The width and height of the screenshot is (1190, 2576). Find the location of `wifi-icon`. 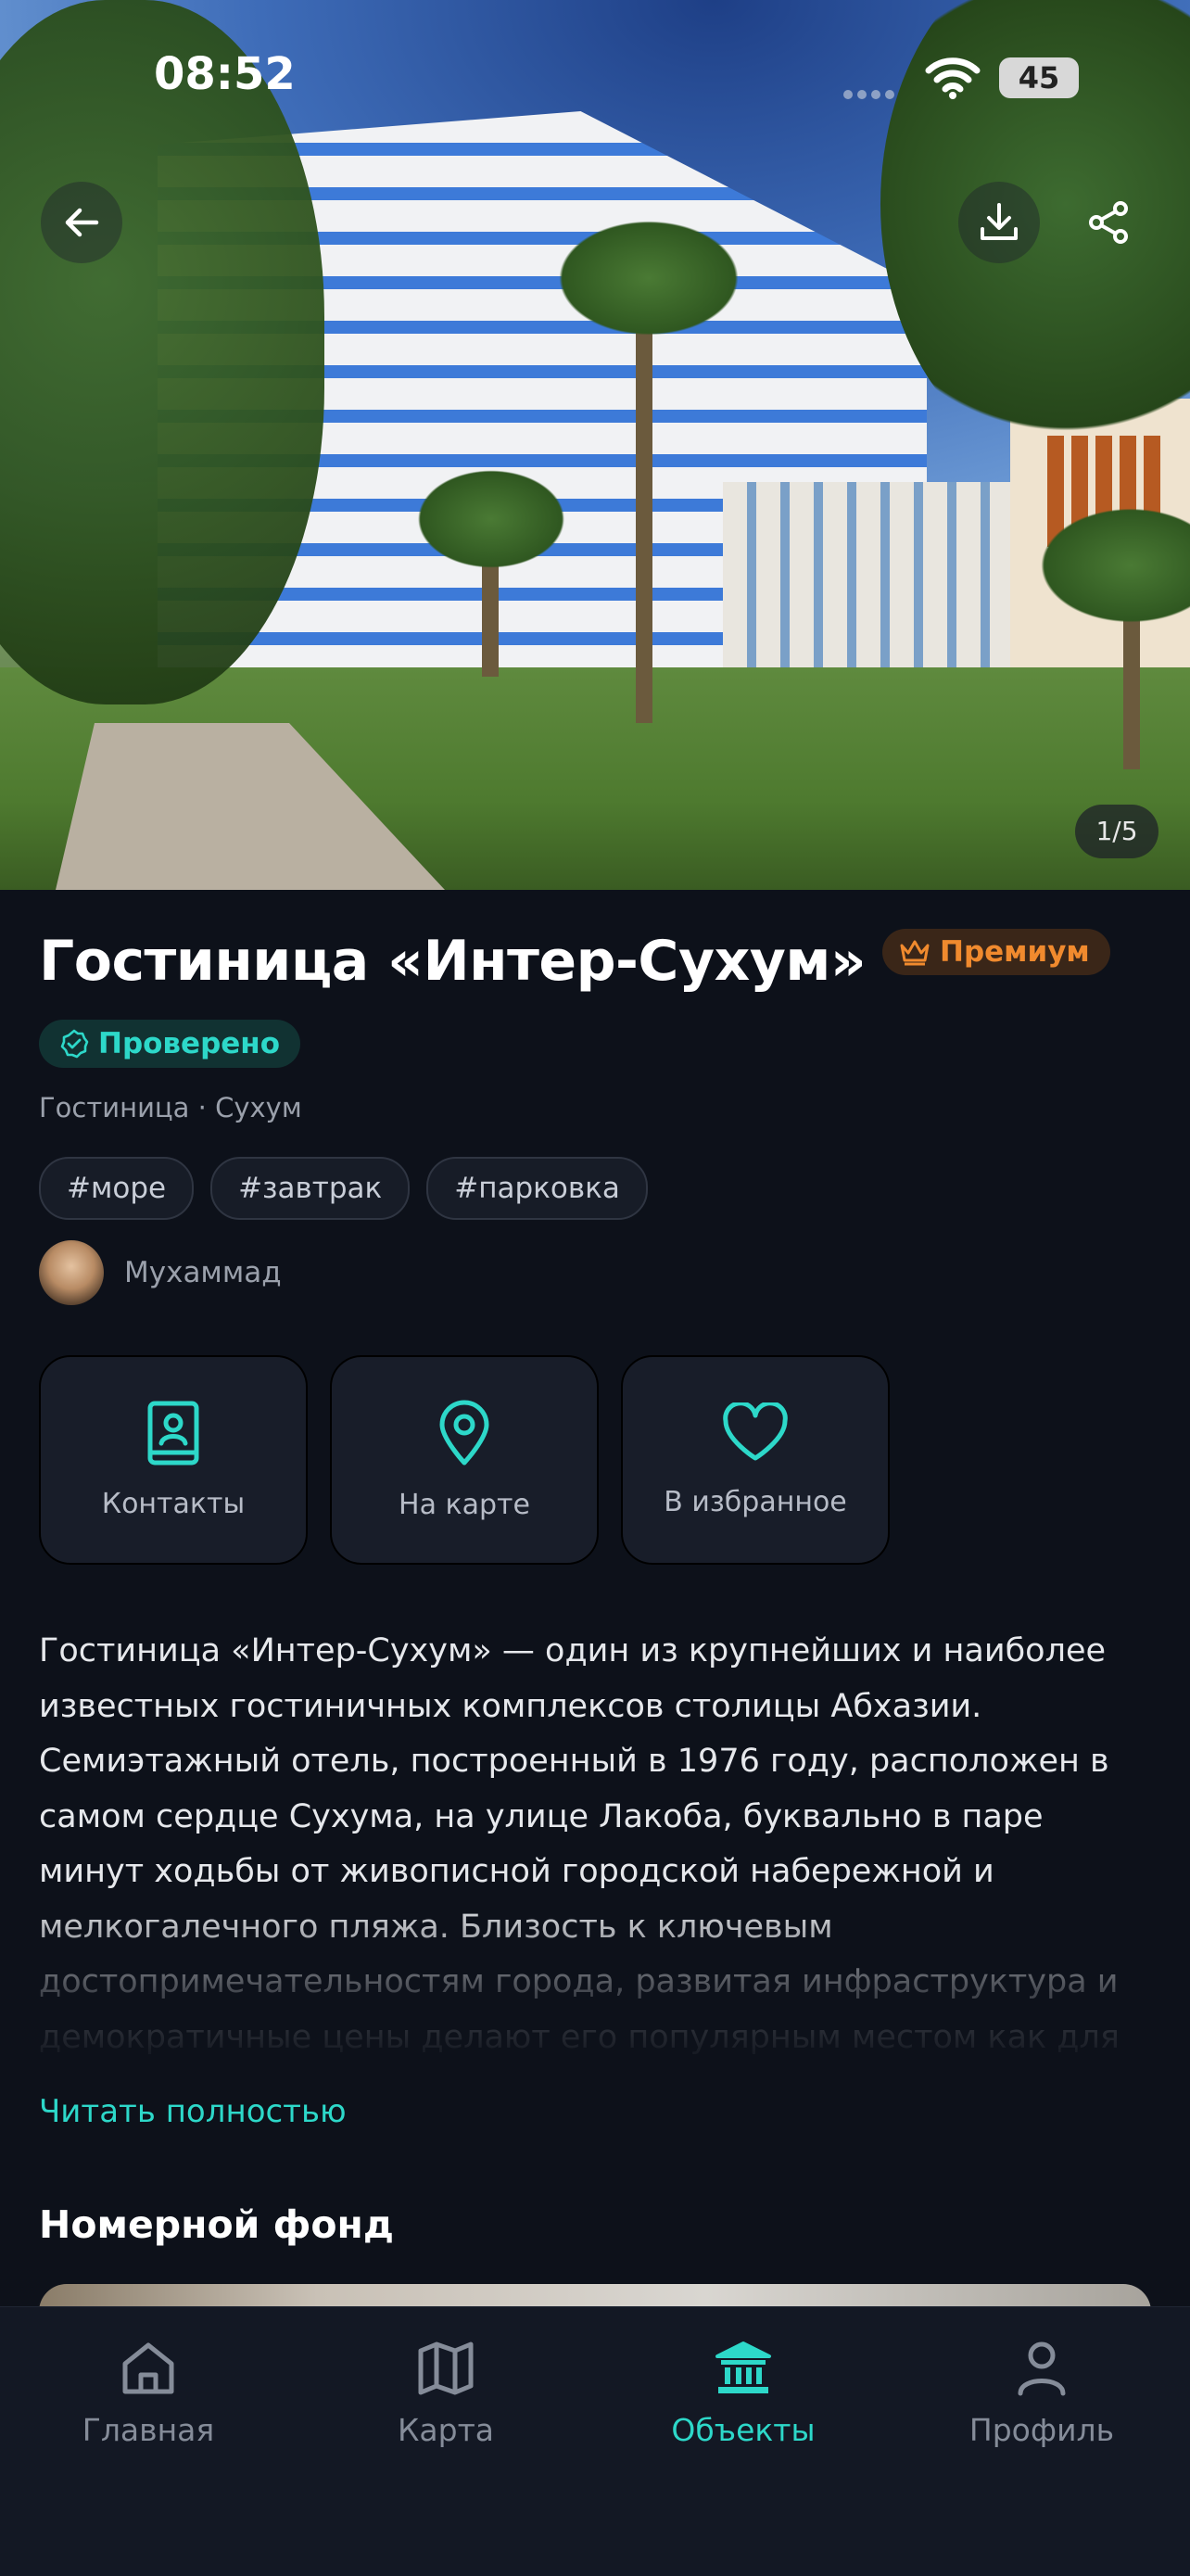

wifi-icon is located at coordinates (953, 78).